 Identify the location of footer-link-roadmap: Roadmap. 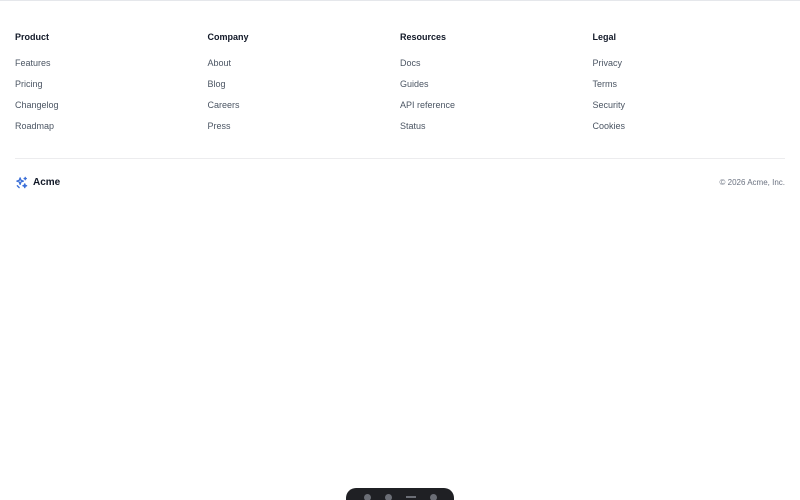
(34, 126).